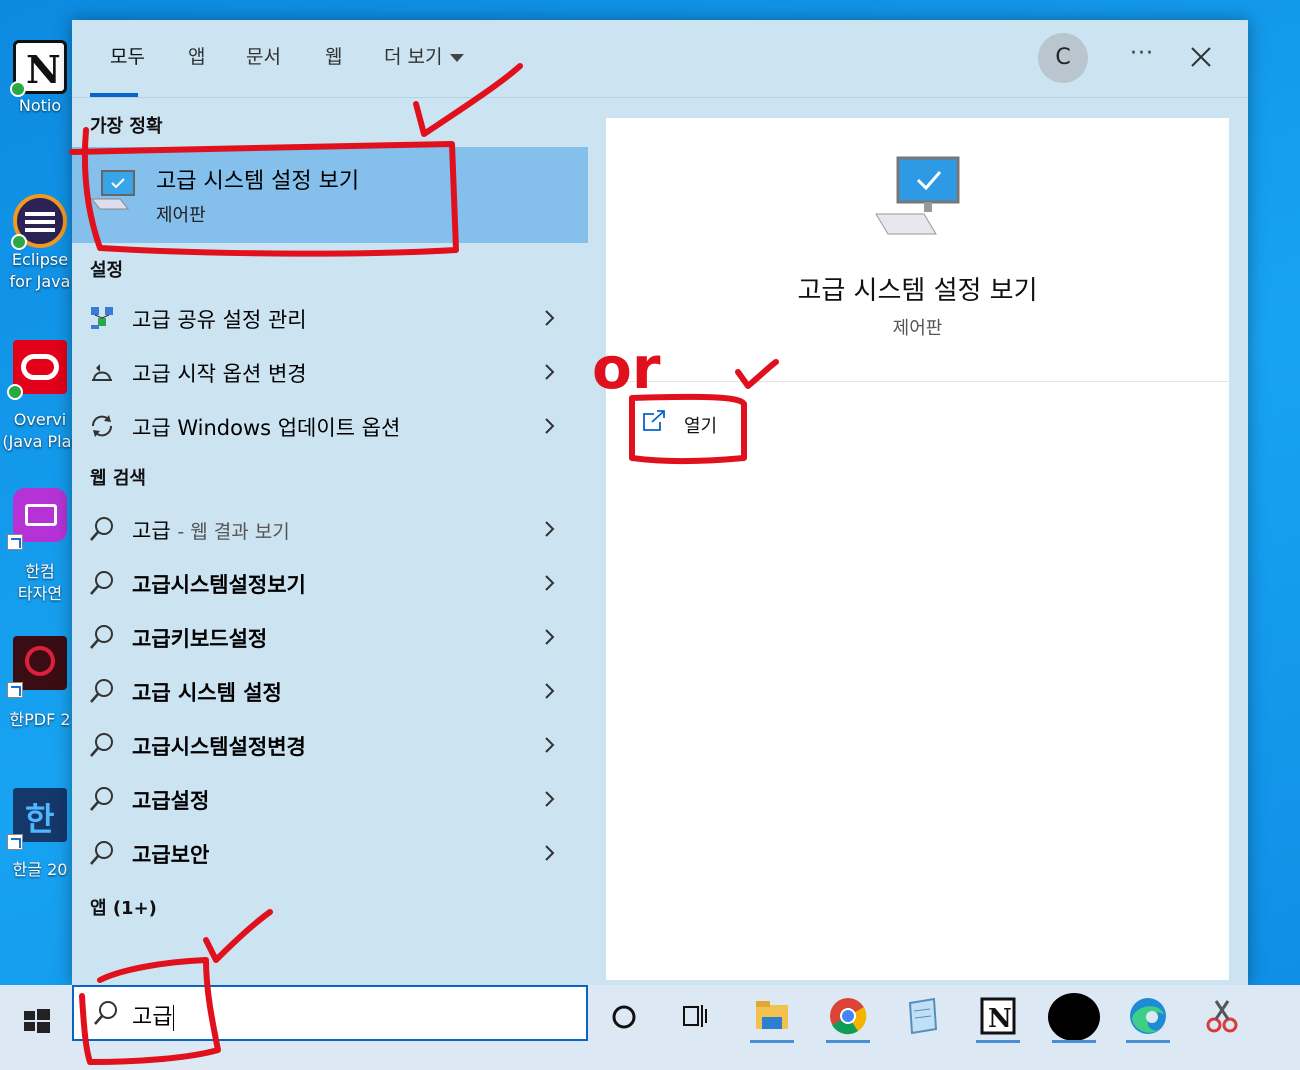  I want to click on cortana-button, so click(624, 1016).